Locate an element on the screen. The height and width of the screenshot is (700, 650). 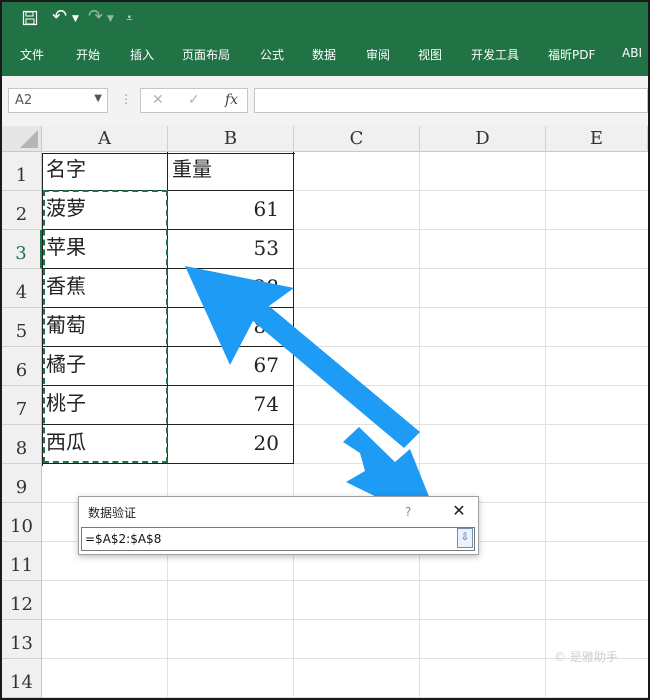
row-header-1: 1 is located at coordinates (22, 171).